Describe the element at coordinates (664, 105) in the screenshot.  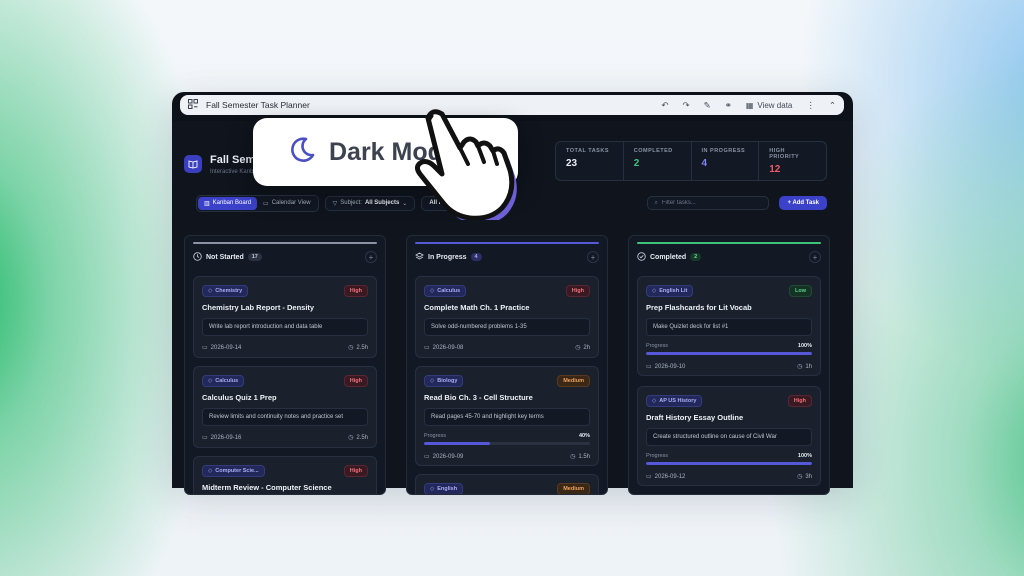
I see `undo-icon: ↶` at that location.